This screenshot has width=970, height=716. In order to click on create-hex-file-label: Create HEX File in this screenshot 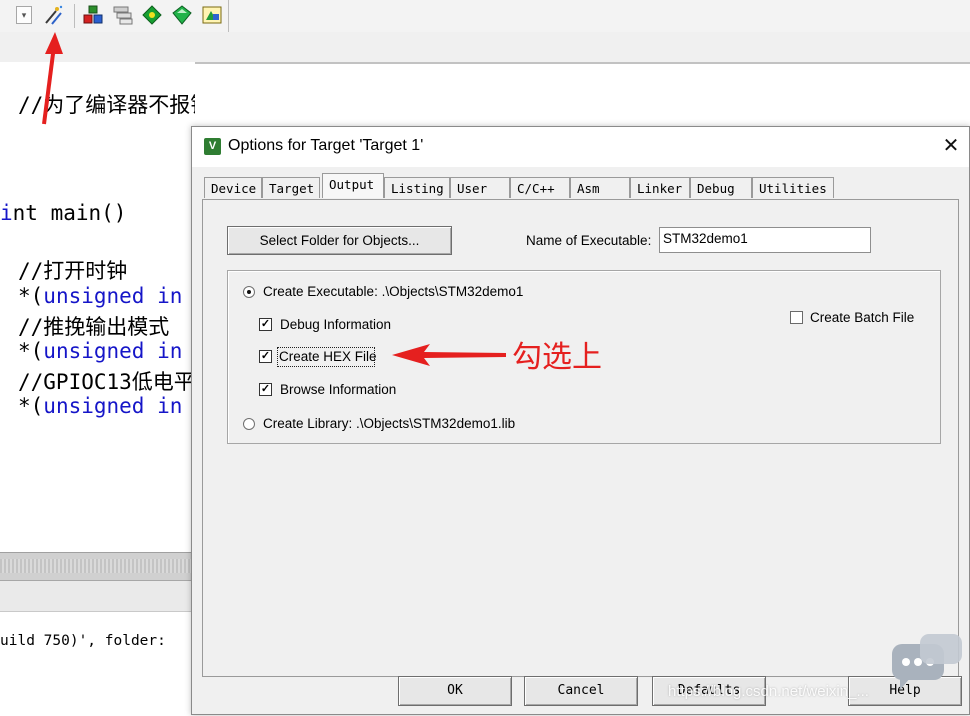, I will do `click(328, 356)`.